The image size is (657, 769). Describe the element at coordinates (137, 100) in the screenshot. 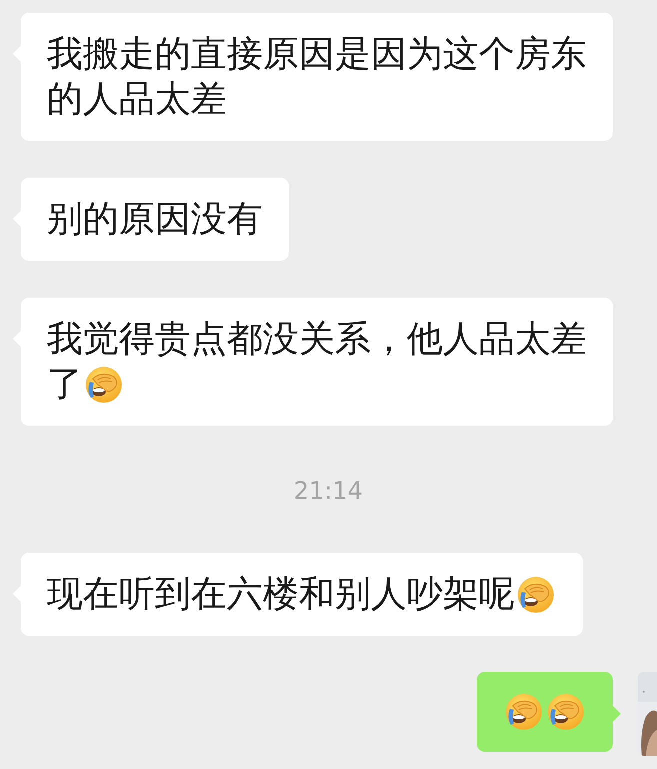

I see `message-text: 的人品太差` at that location.